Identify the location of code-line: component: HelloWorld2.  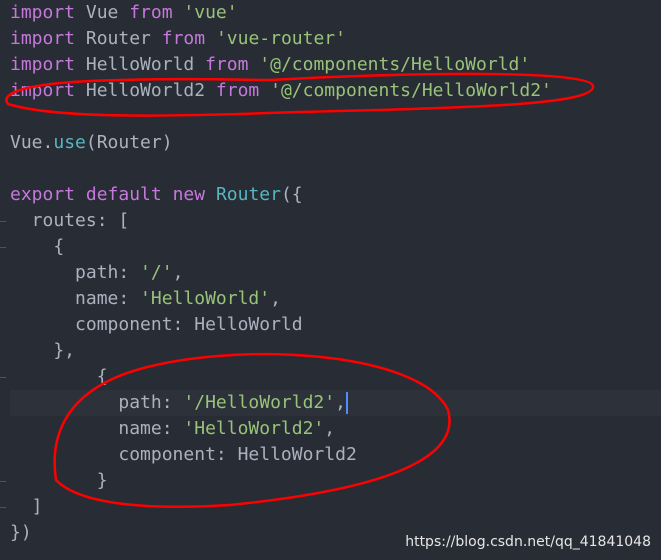
(281, 455).